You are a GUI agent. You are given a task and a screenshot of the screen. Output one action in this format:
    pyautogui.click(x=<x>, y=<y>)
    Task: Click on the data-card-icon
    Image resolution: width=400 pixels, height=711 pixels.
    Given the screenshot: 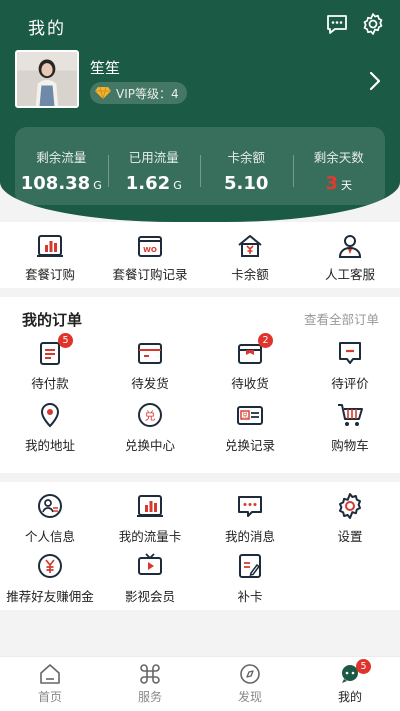 What is the action you would take?
    pyautogui.click(x=150, y=506)
    